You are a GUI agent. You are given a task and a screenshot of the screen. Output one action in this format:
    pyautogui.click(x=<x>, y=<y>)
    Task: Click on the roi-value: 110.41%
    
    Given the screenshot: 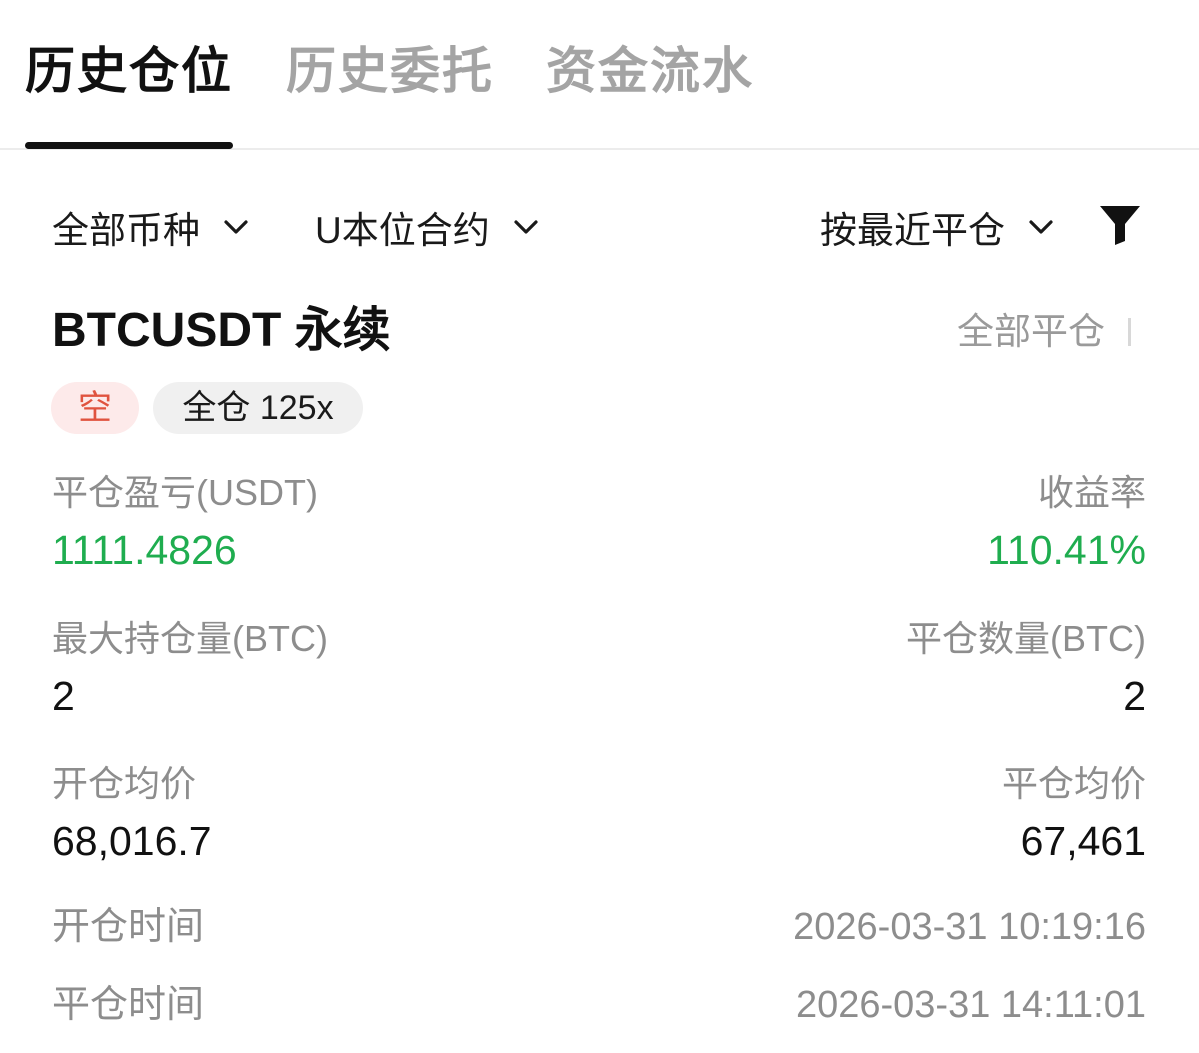 What is the action you would take?
    pyautogui.click(x=1066, y=550)
    